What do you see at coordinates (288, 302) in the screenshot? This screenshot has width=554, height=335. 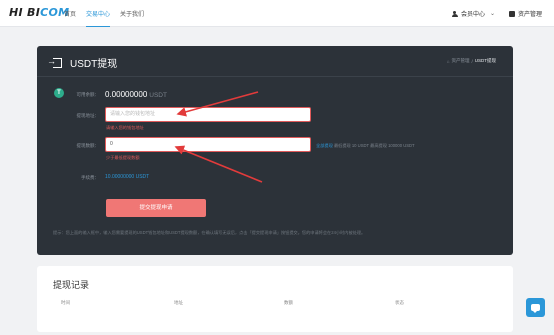 I see `column-amount: 数额` at bounding box center [288, 302].